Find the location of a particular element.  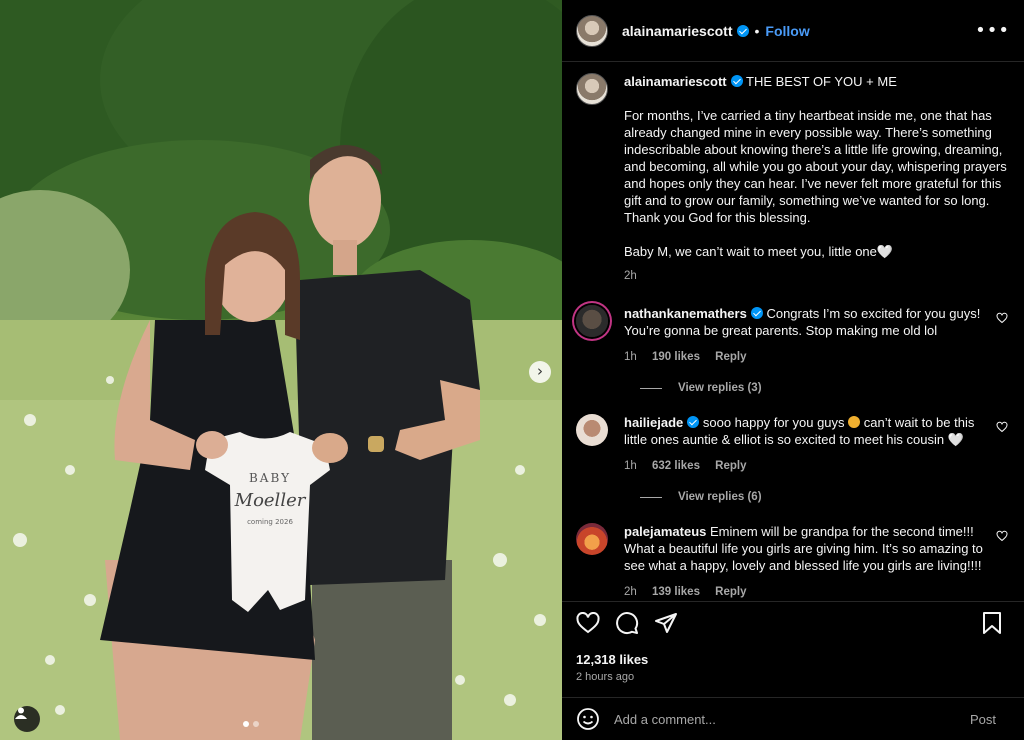

post-header: alainamariescott • Follow ••• is located at coordinates (793, 31).